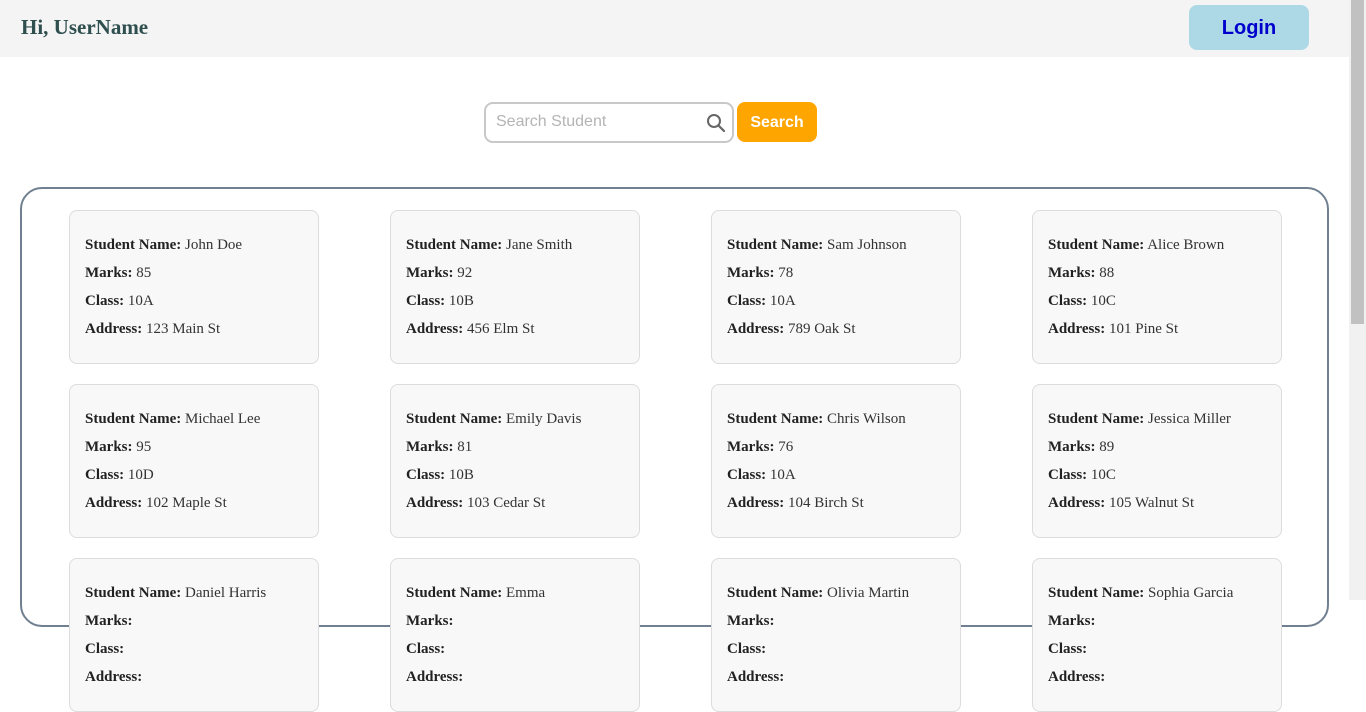  What do you see at coordinates (85, 27) in the screenshot?
I see `greeting-text: Hi, UserName` at bounding box center [85, 27].